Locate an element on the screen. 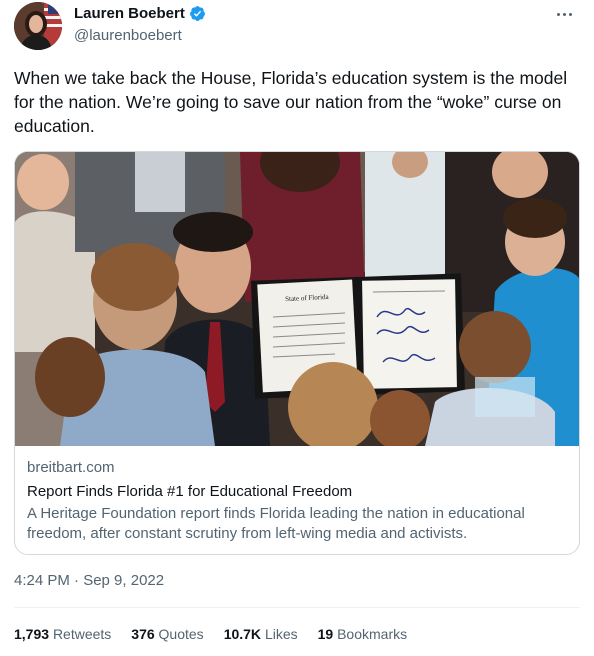 The image size is (594, 656). more-options-button is located at coordinates (564, 14).